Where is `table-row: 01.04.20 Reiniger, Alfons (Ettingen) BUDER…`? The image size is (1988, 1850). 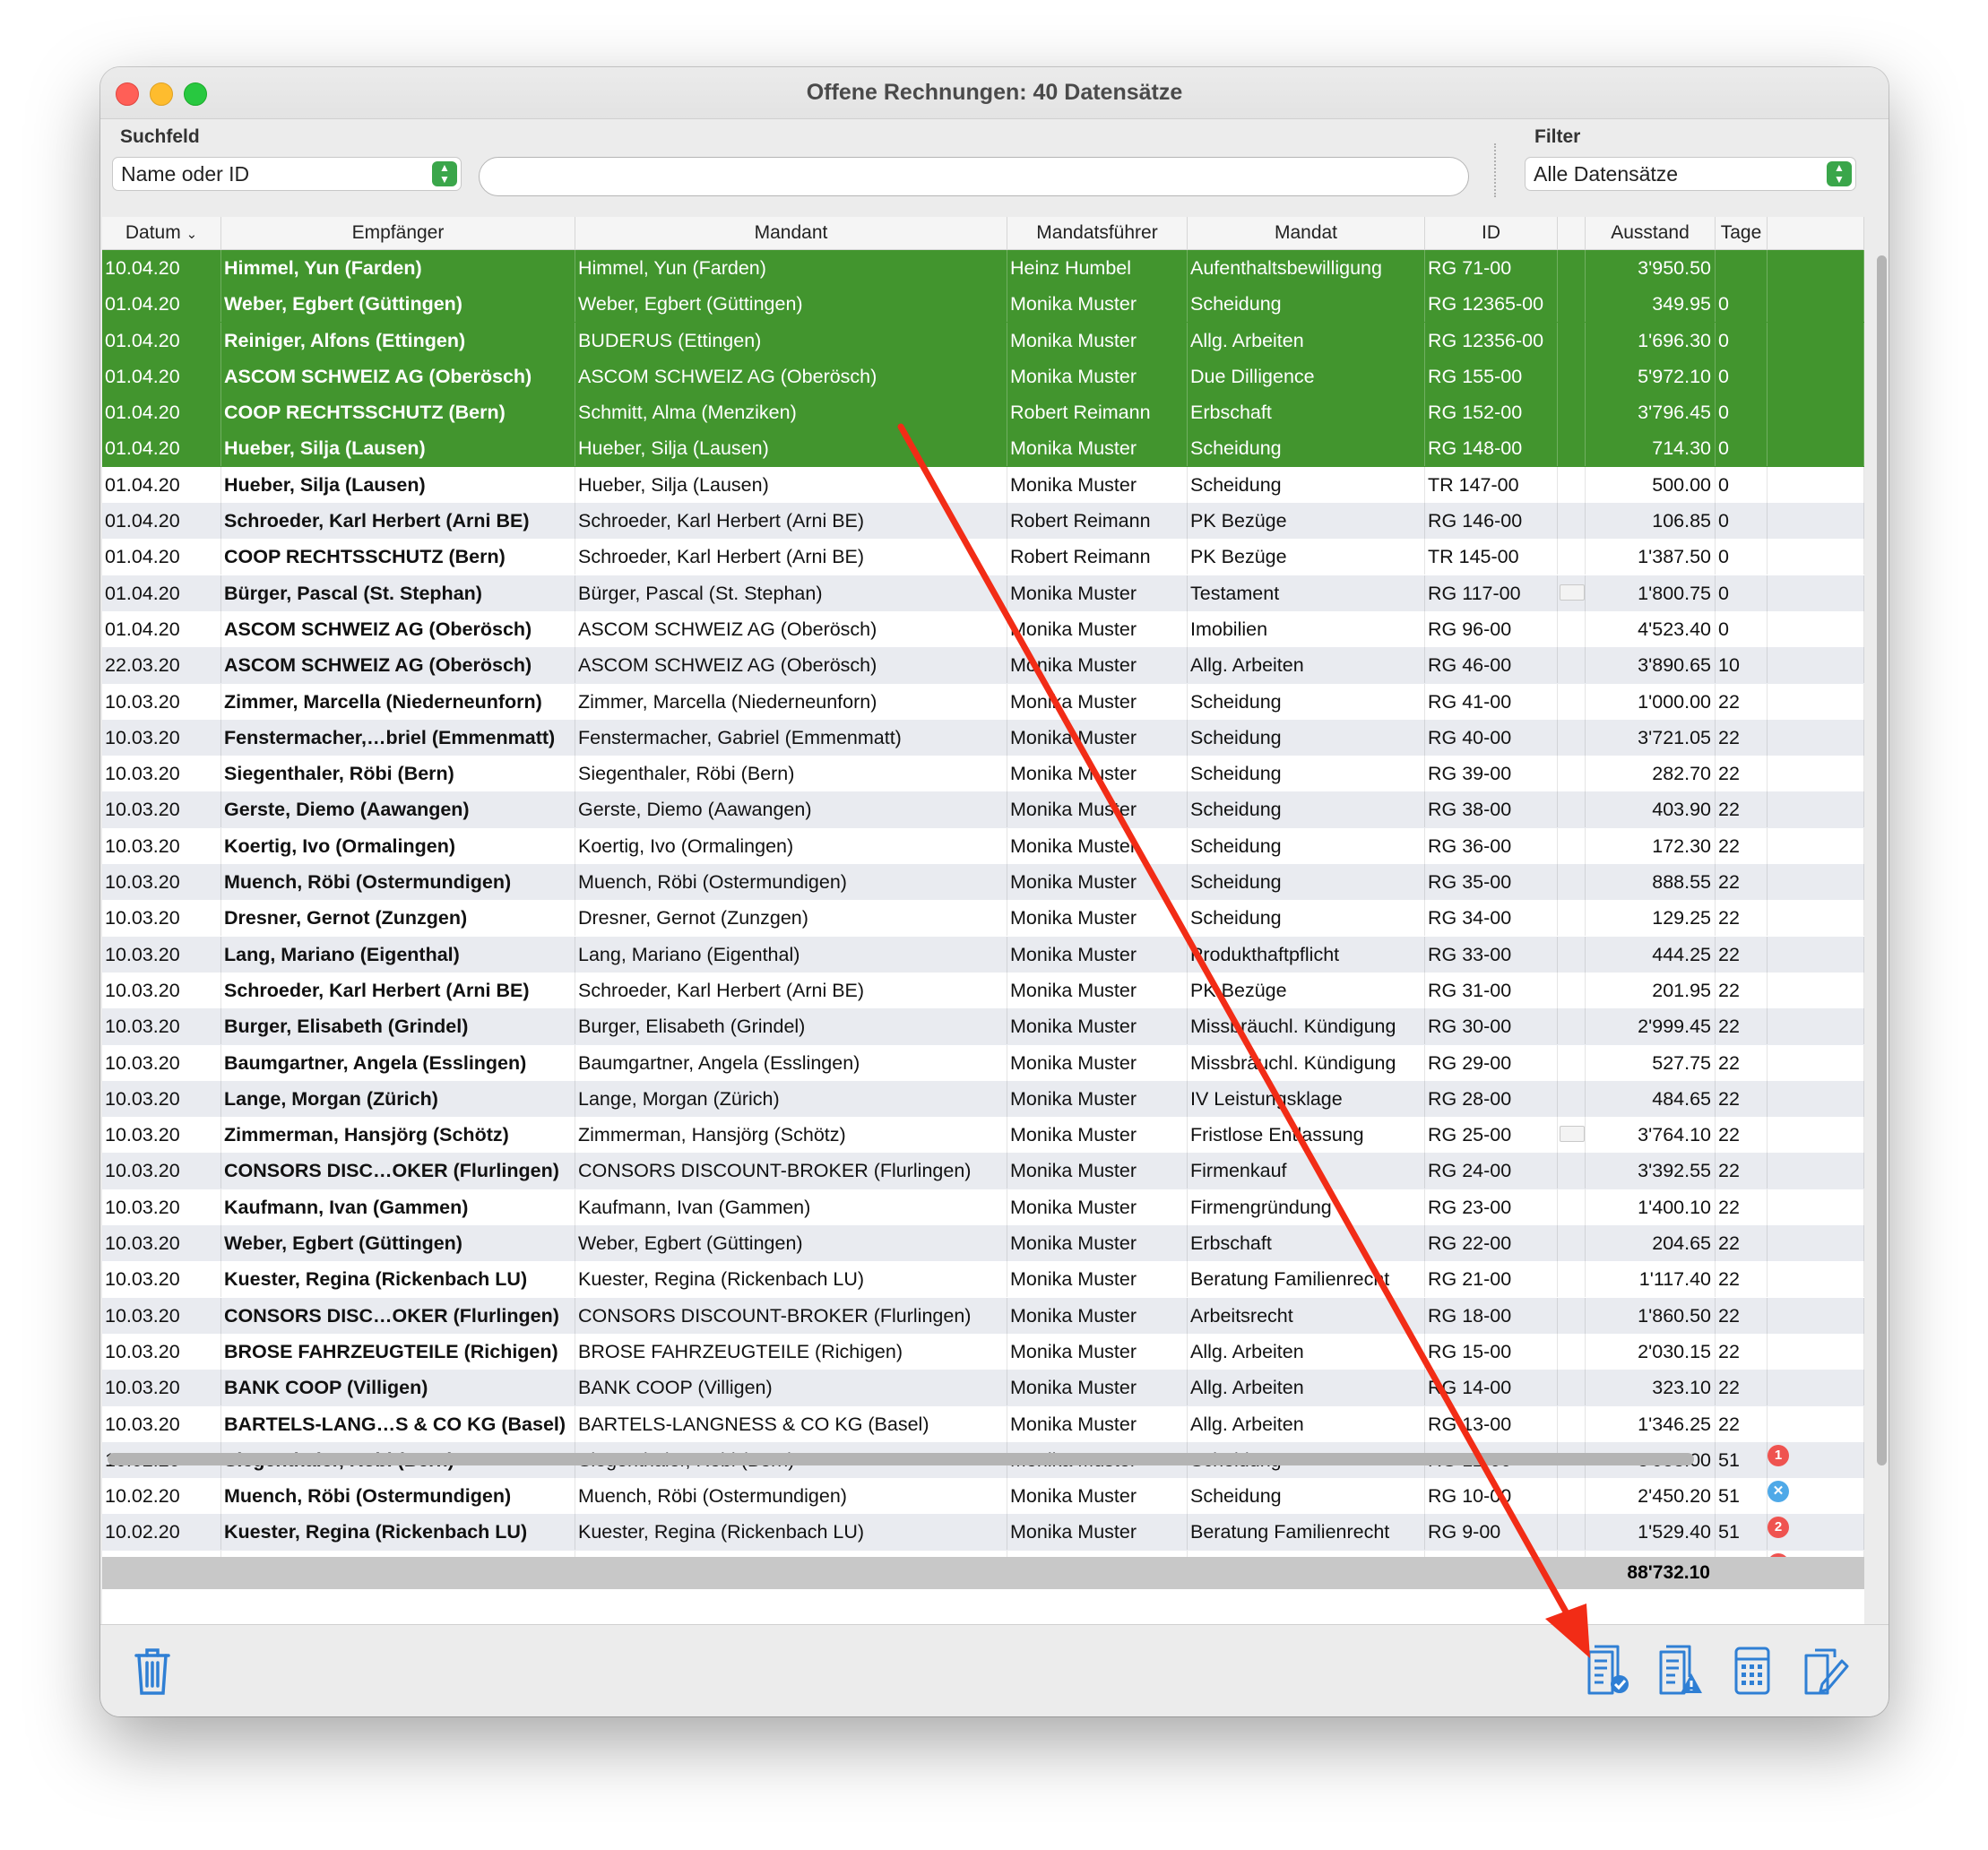 table-row: 01.04.20 Reiniger, Alfons (Ettingen) BUDER… is located at coordinates (983, 340).